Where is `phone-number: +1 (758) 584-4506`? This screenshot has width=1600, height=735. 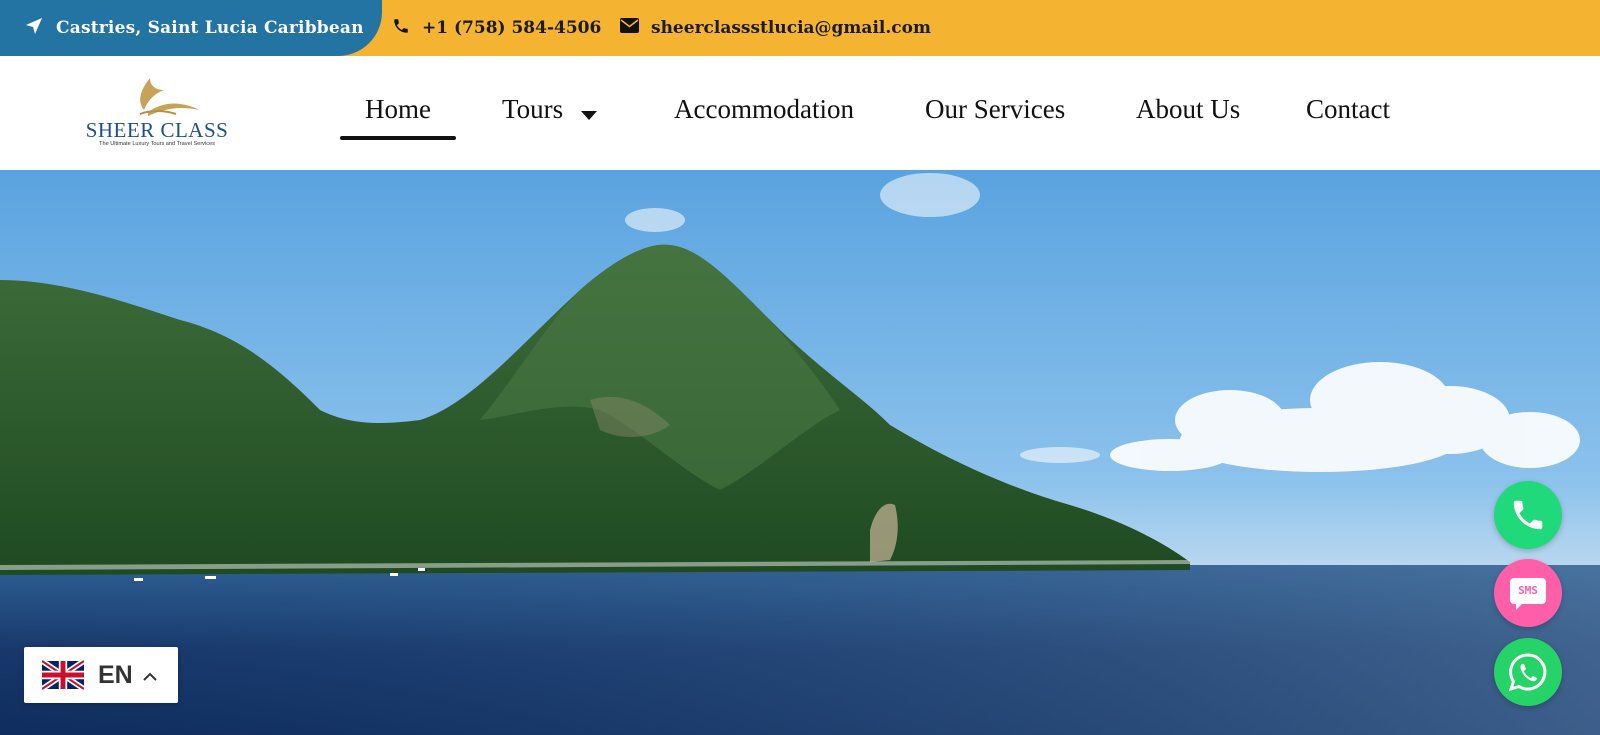
phone-number: +1 (758) 584-4506 is located at coordinates (512, 28).